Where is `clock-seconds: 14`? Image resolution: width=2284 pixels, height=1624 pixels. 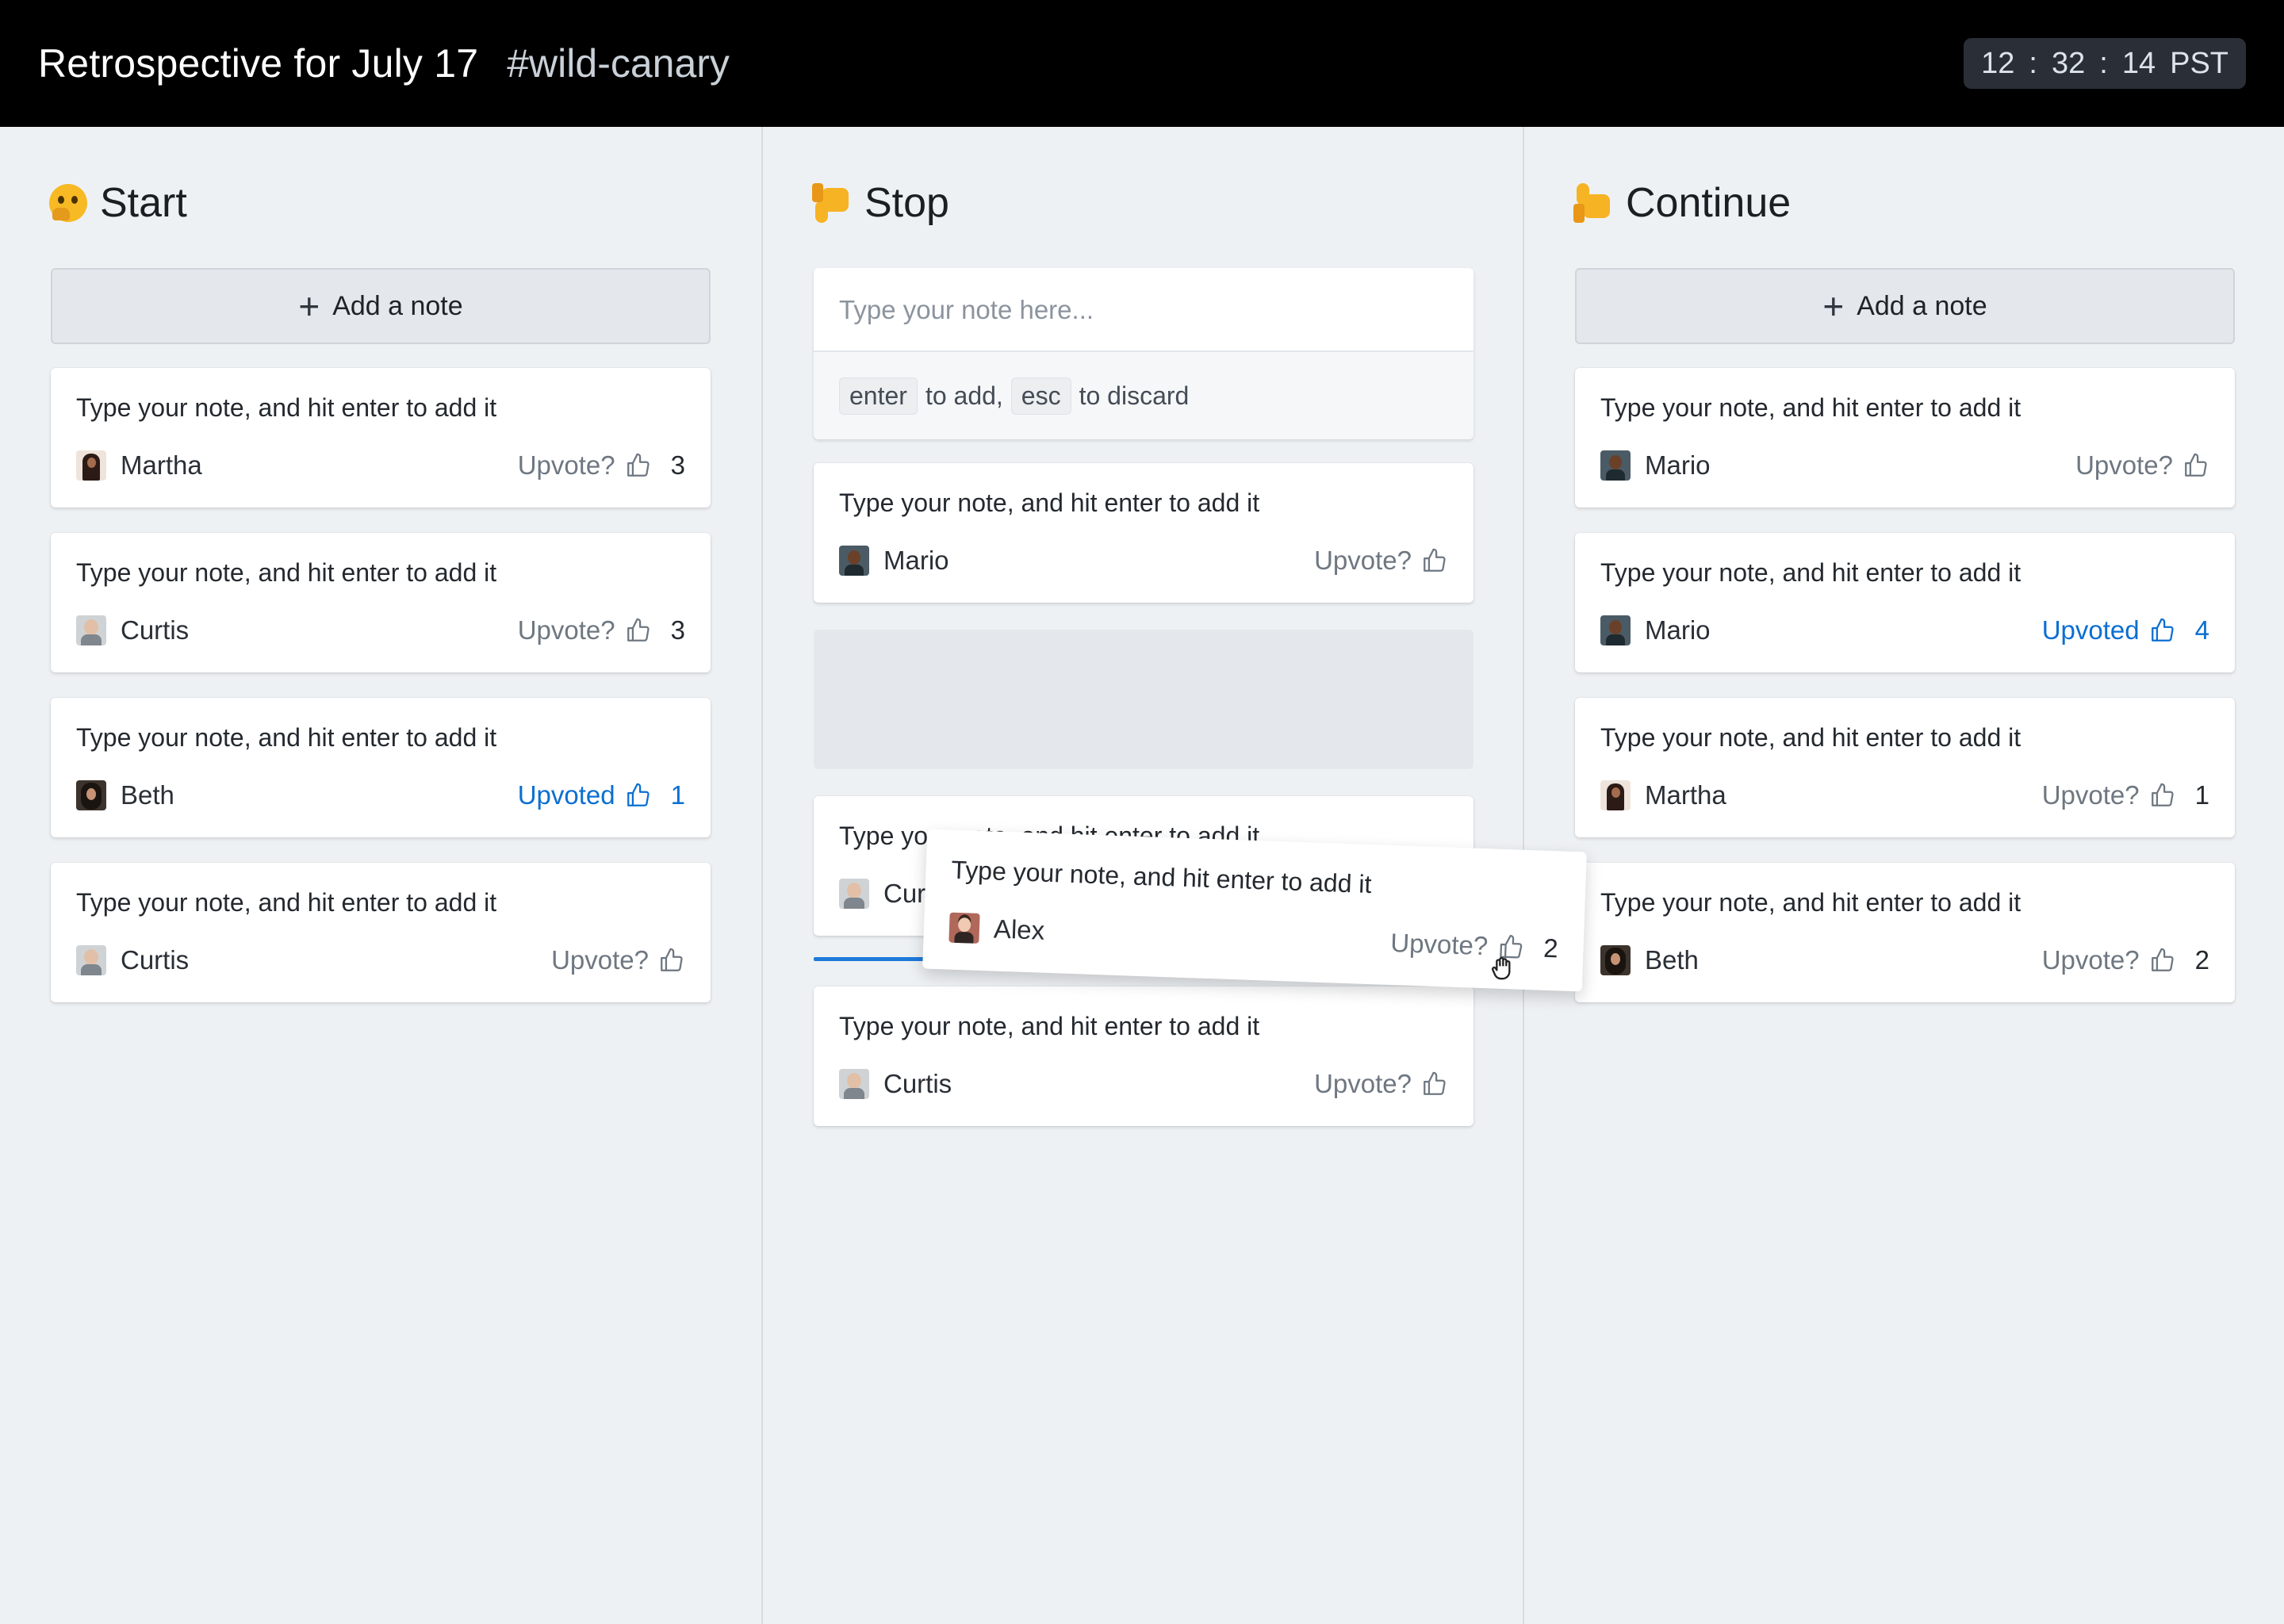
clock-seconds: 14 is located at coordinates (2138, 63).